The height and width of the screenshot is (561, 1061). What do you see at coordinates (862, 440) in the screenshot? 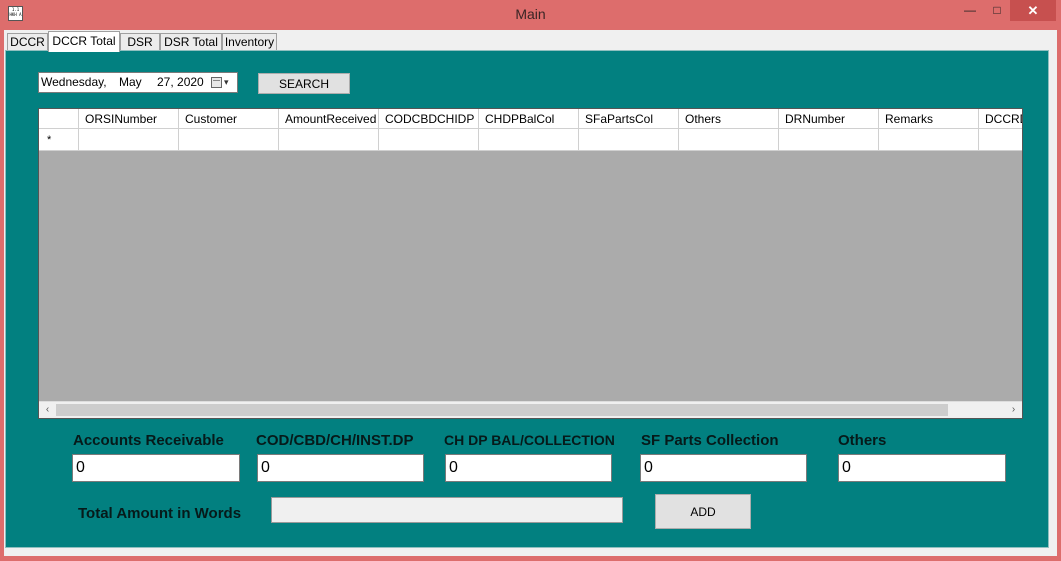
I see `others-label: Others` at bounding box center [862, 440].